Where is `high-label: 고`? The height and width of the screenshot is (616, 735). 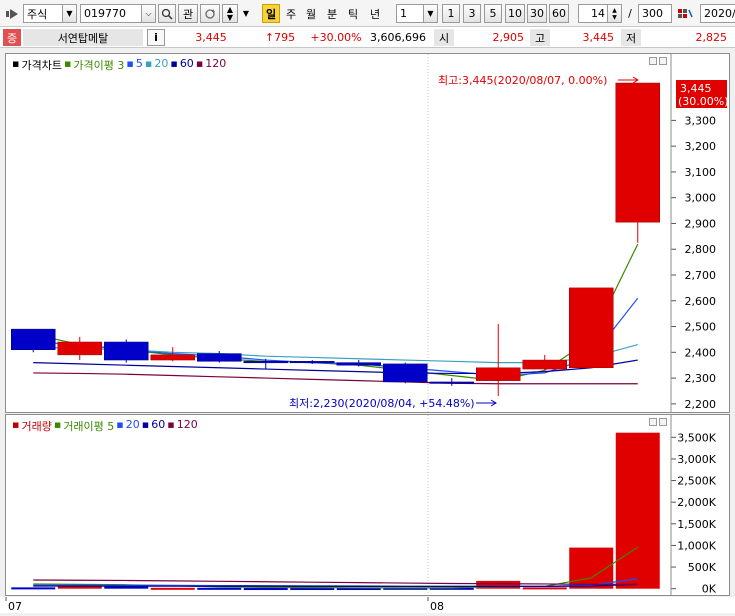 high-label: 고 is located at coordinates (540, 37).